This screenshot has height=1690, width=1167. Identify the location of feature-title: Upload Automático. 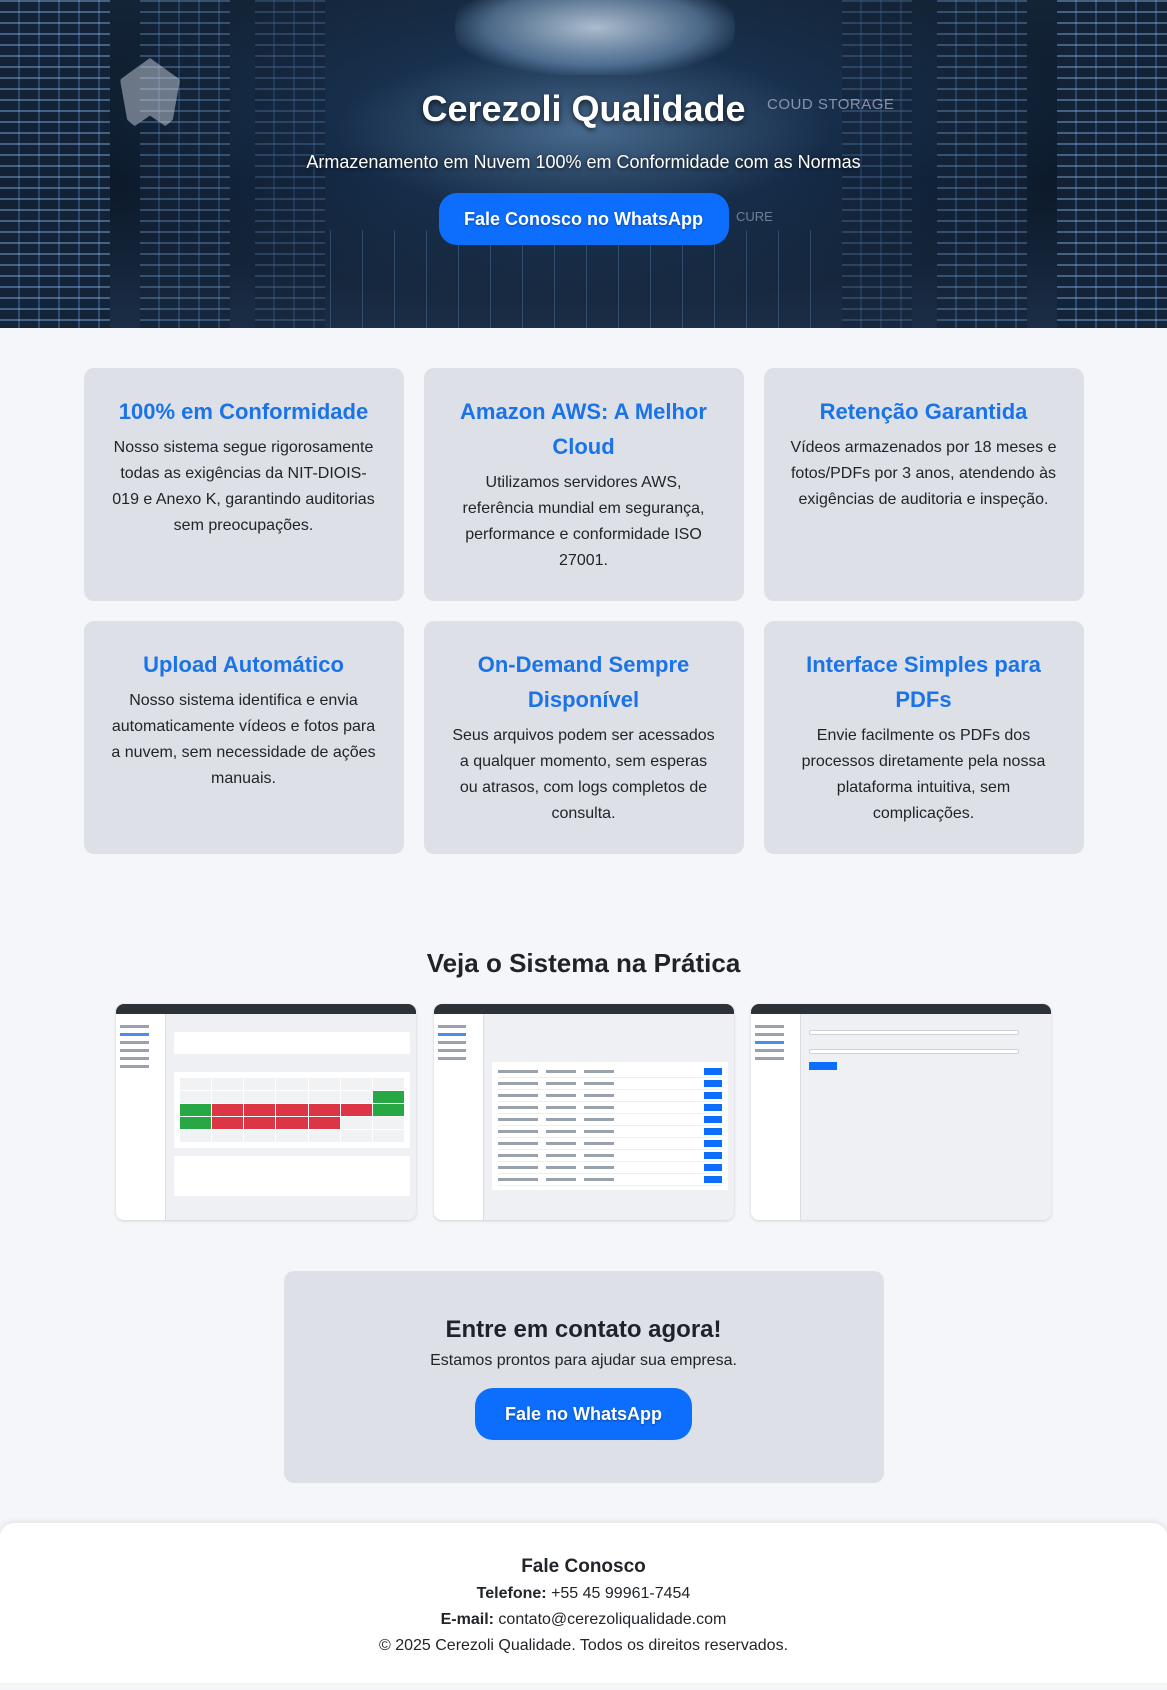
(243, 664).